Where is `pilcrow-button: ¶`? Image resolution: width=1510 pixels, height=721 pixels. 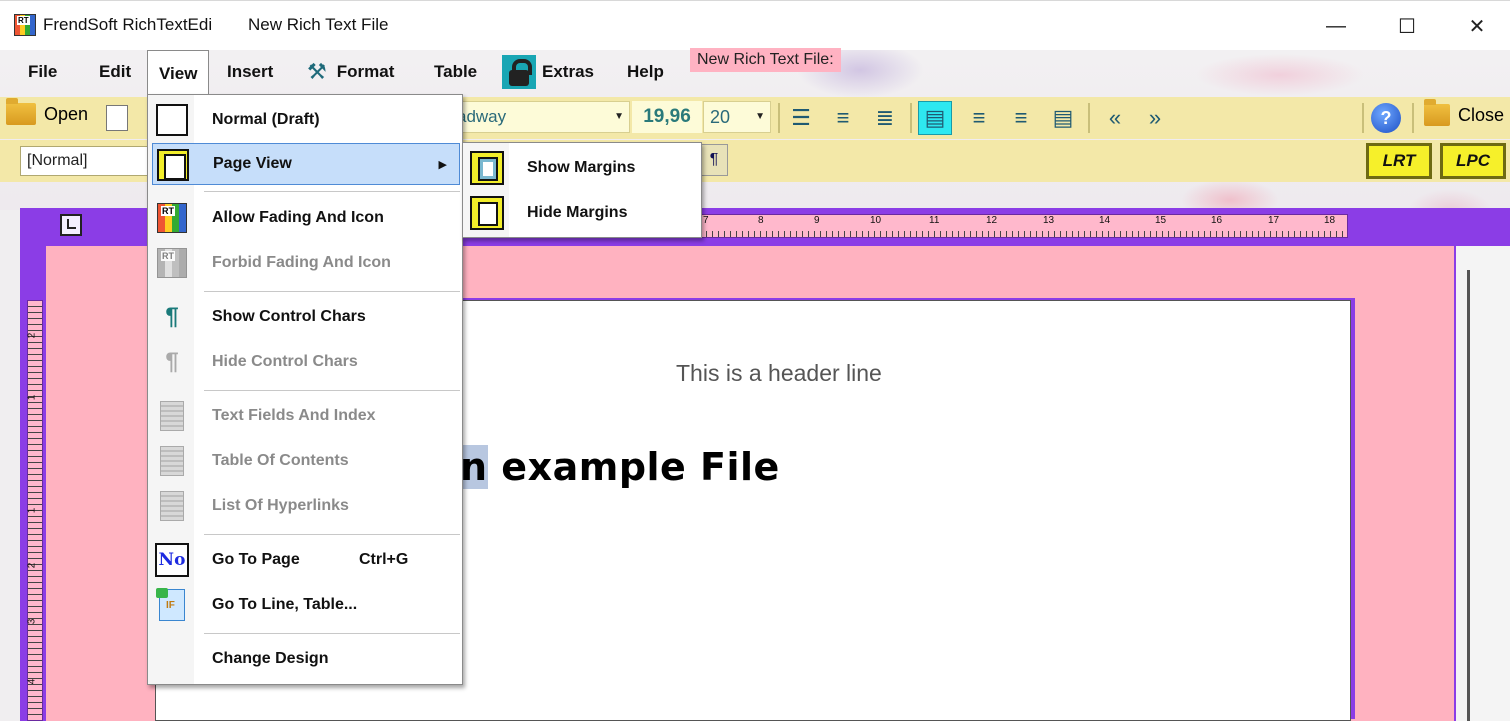
pilcrow-button: ¶ is located at coordinates (714, 160).